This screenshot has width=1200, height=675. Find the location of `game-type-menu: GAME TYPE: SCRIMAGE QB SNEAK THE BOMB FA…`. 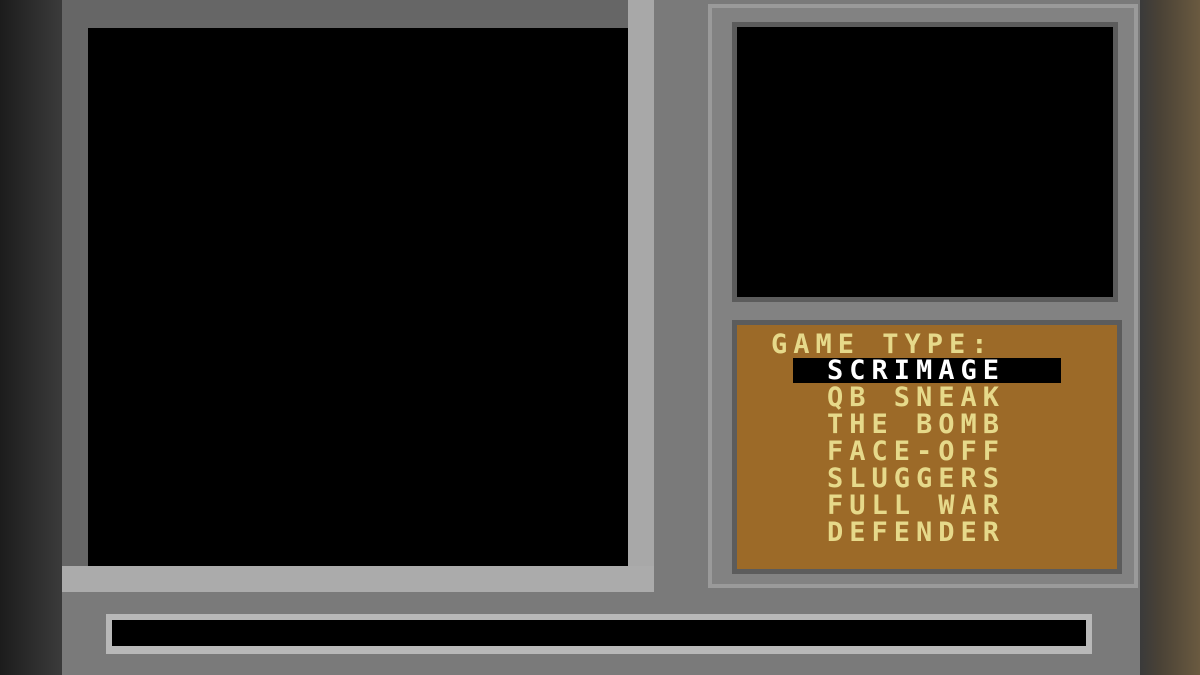

game-type-menu: GAME TYPE: SCRIMAGE QB SNEAK THE BOMB FA… is located at coordinates (927, 447).